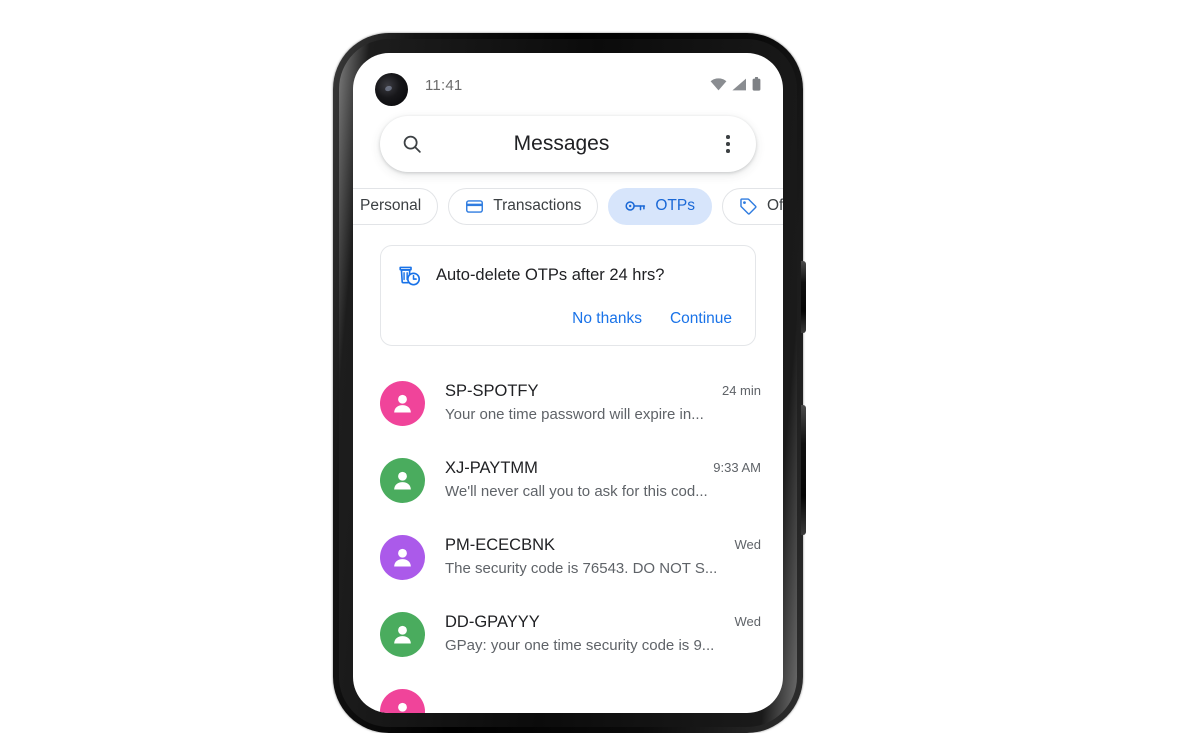  What do you see at coordinates (756, 84) in the screenshot?
I see `battery-icon` at bounding box center [756, 84].